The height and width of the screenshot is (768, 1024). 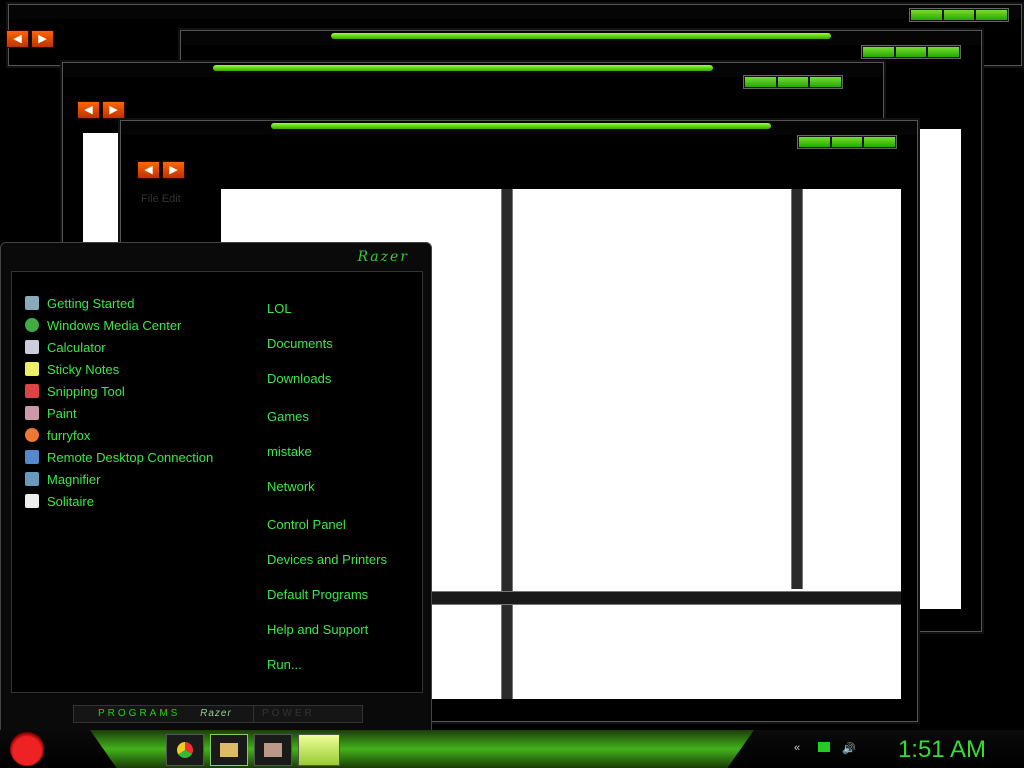 What do you see at coordinates (289, 451) in the screenshot?
I see `place-mistake: mistake` at bounding box center [289, 451].